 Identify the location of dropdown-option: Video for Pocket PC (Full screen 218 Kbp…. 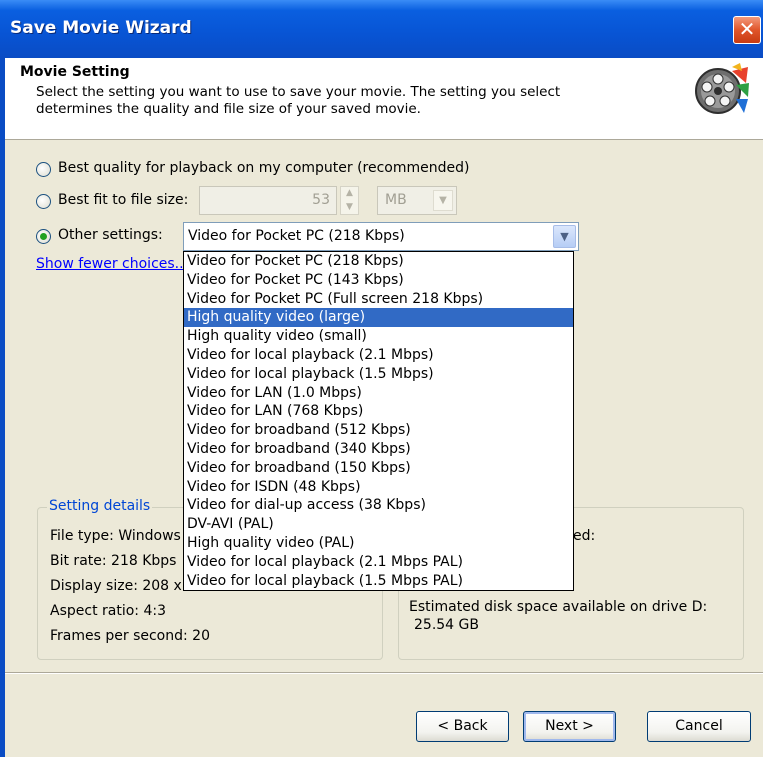
(378, 299).